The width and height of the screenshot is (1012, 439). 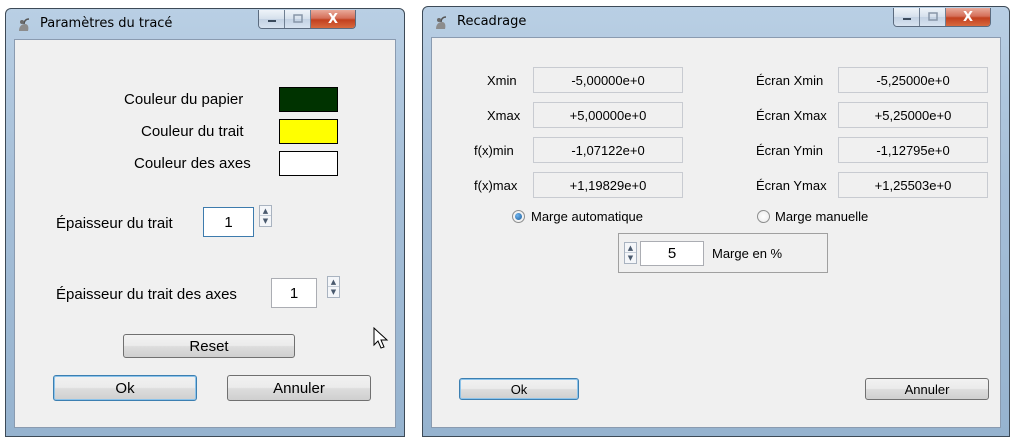 What do you see at coordinates (184, 99) in the screenshot?
I see `paper-color-label: Couleur du papier` at bounding box center [184, 99].